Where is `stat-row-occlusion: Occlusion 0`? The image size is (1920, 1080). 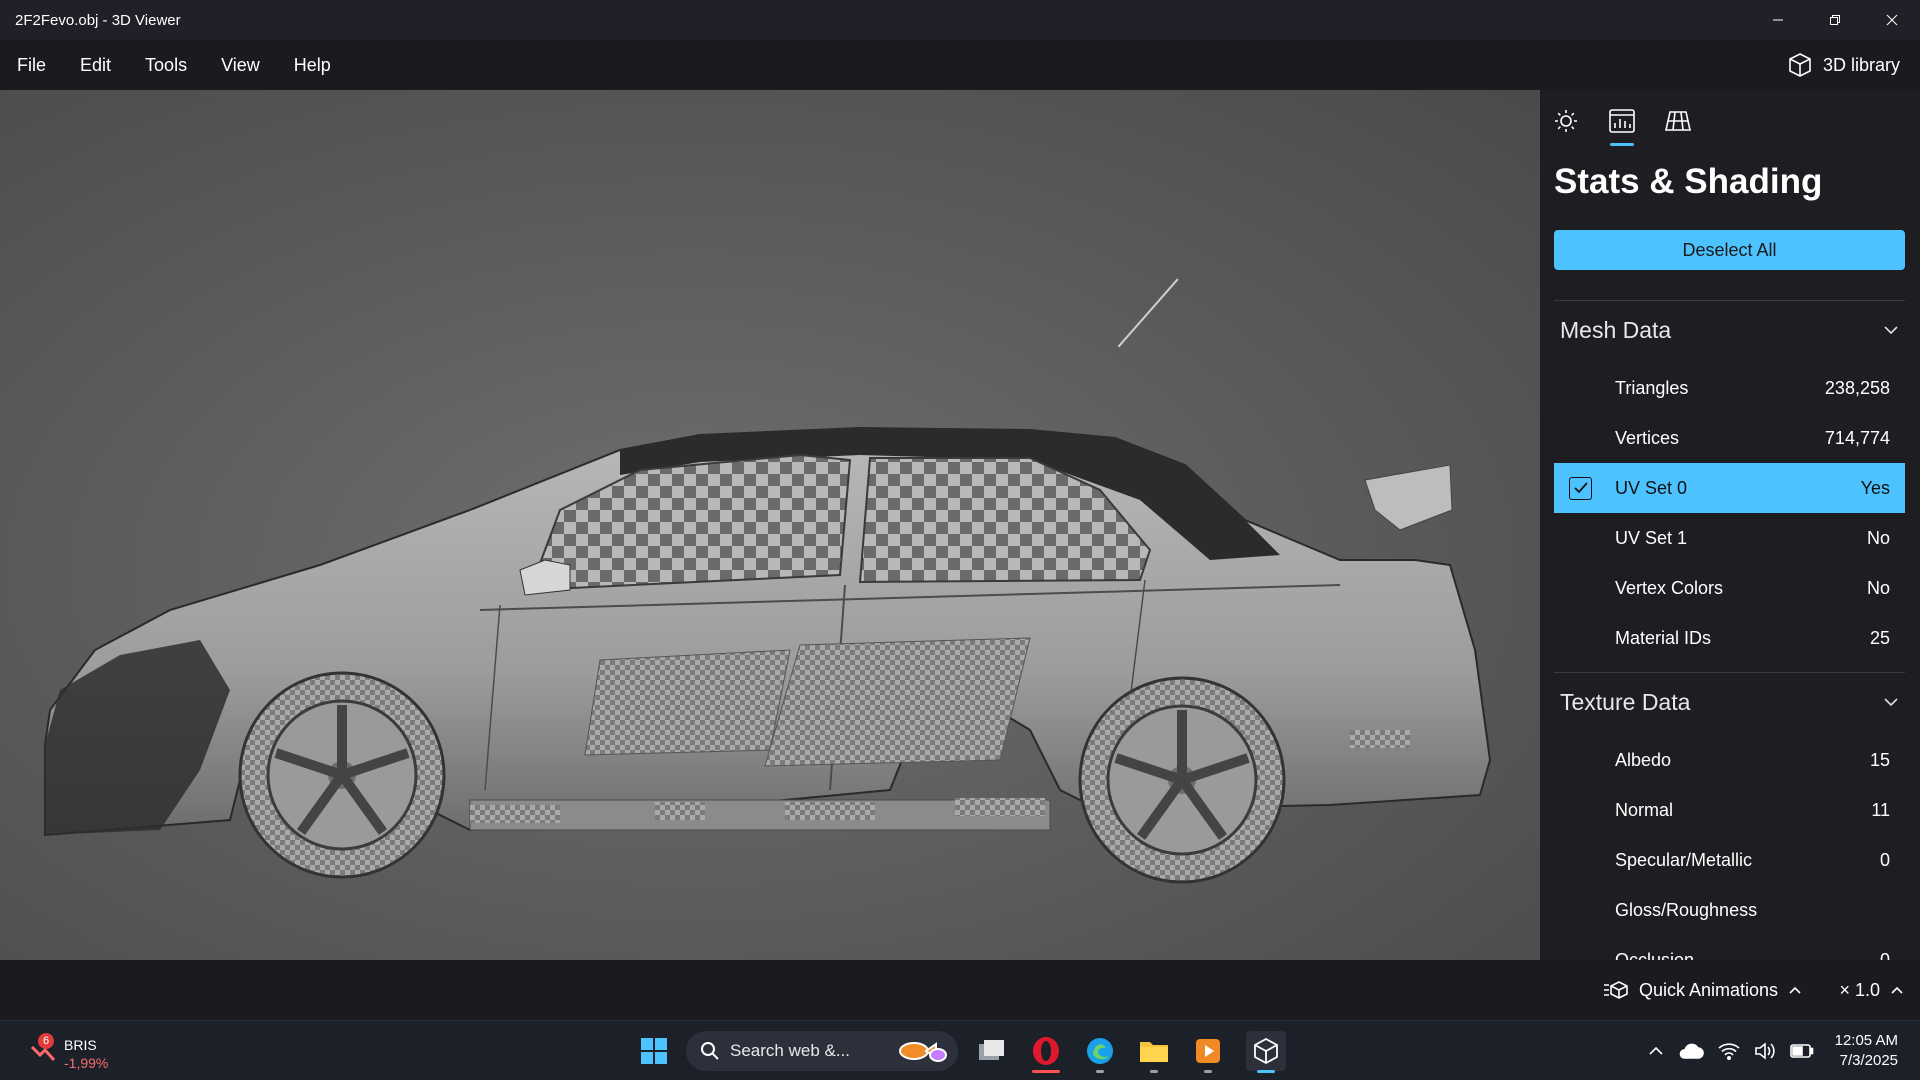 stat-row-occlusion: Occlusion 0 is located at coordinates (1729, 948).